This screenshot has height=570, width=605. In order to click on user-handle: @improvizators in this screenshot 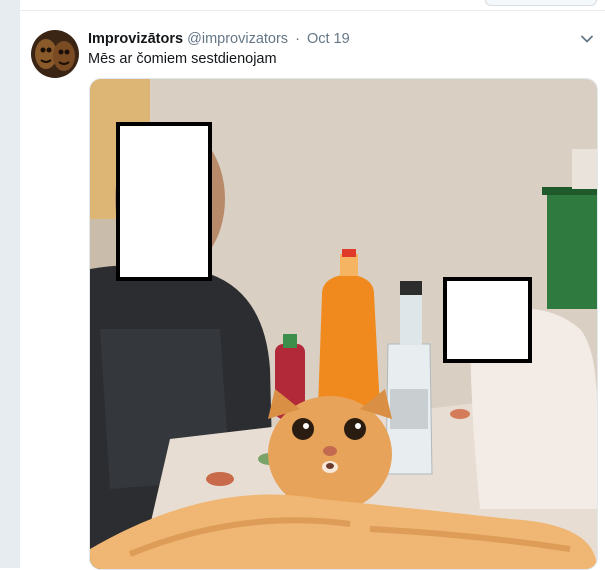, I will do `click(237, 39)`.